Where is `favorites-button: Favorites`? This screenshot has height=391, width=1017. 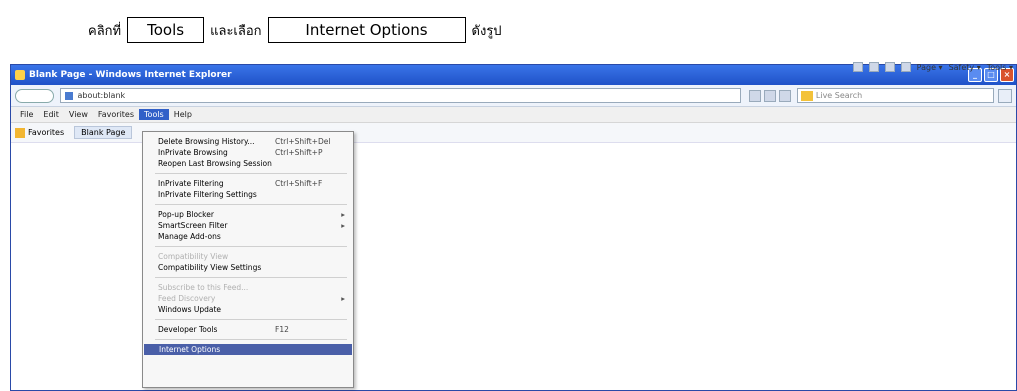
favorites-button: Favorites is located at coordinates (46, 132).